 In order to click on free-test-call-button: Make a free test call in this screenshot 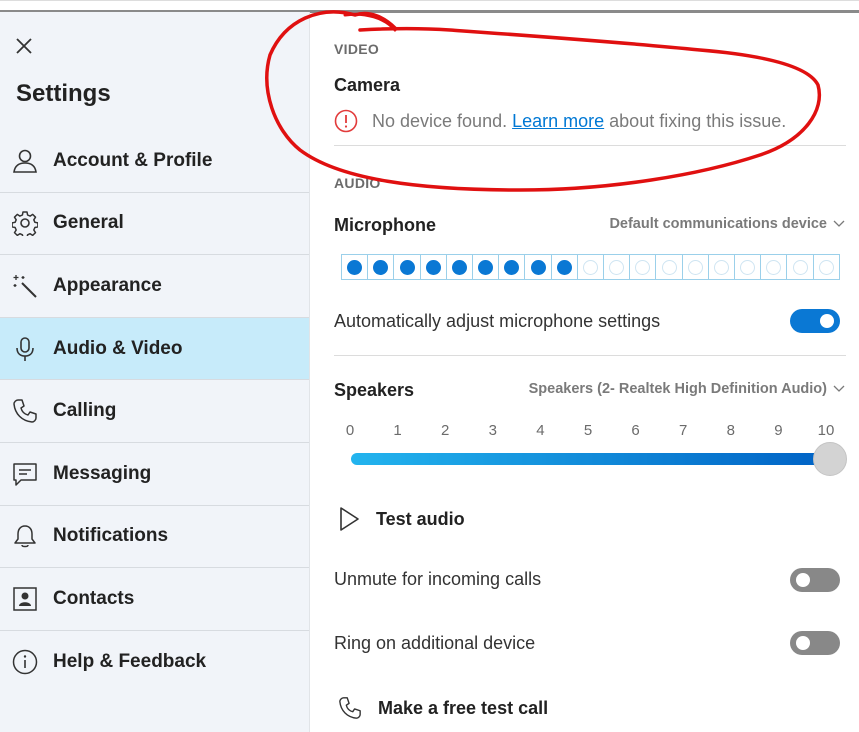, I will do `click(443, 708)`.